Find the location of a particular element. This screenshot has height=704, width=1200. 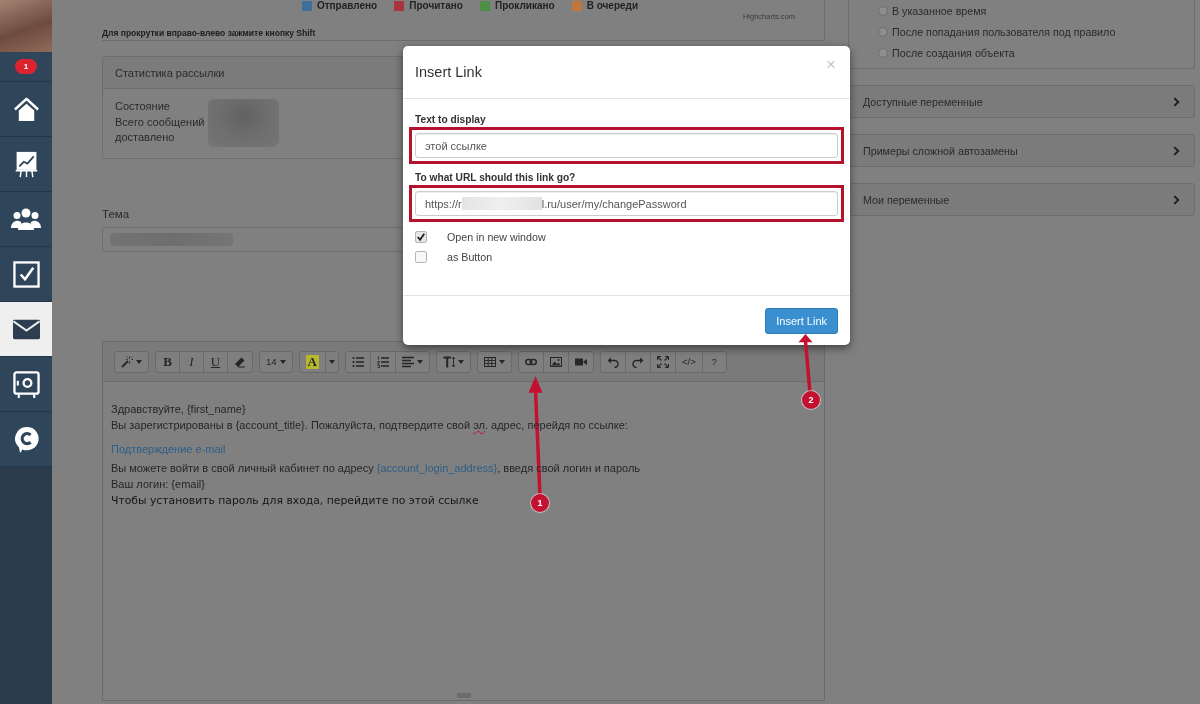

stat-label: Всего сообщений is located at coordinates (160, 122).